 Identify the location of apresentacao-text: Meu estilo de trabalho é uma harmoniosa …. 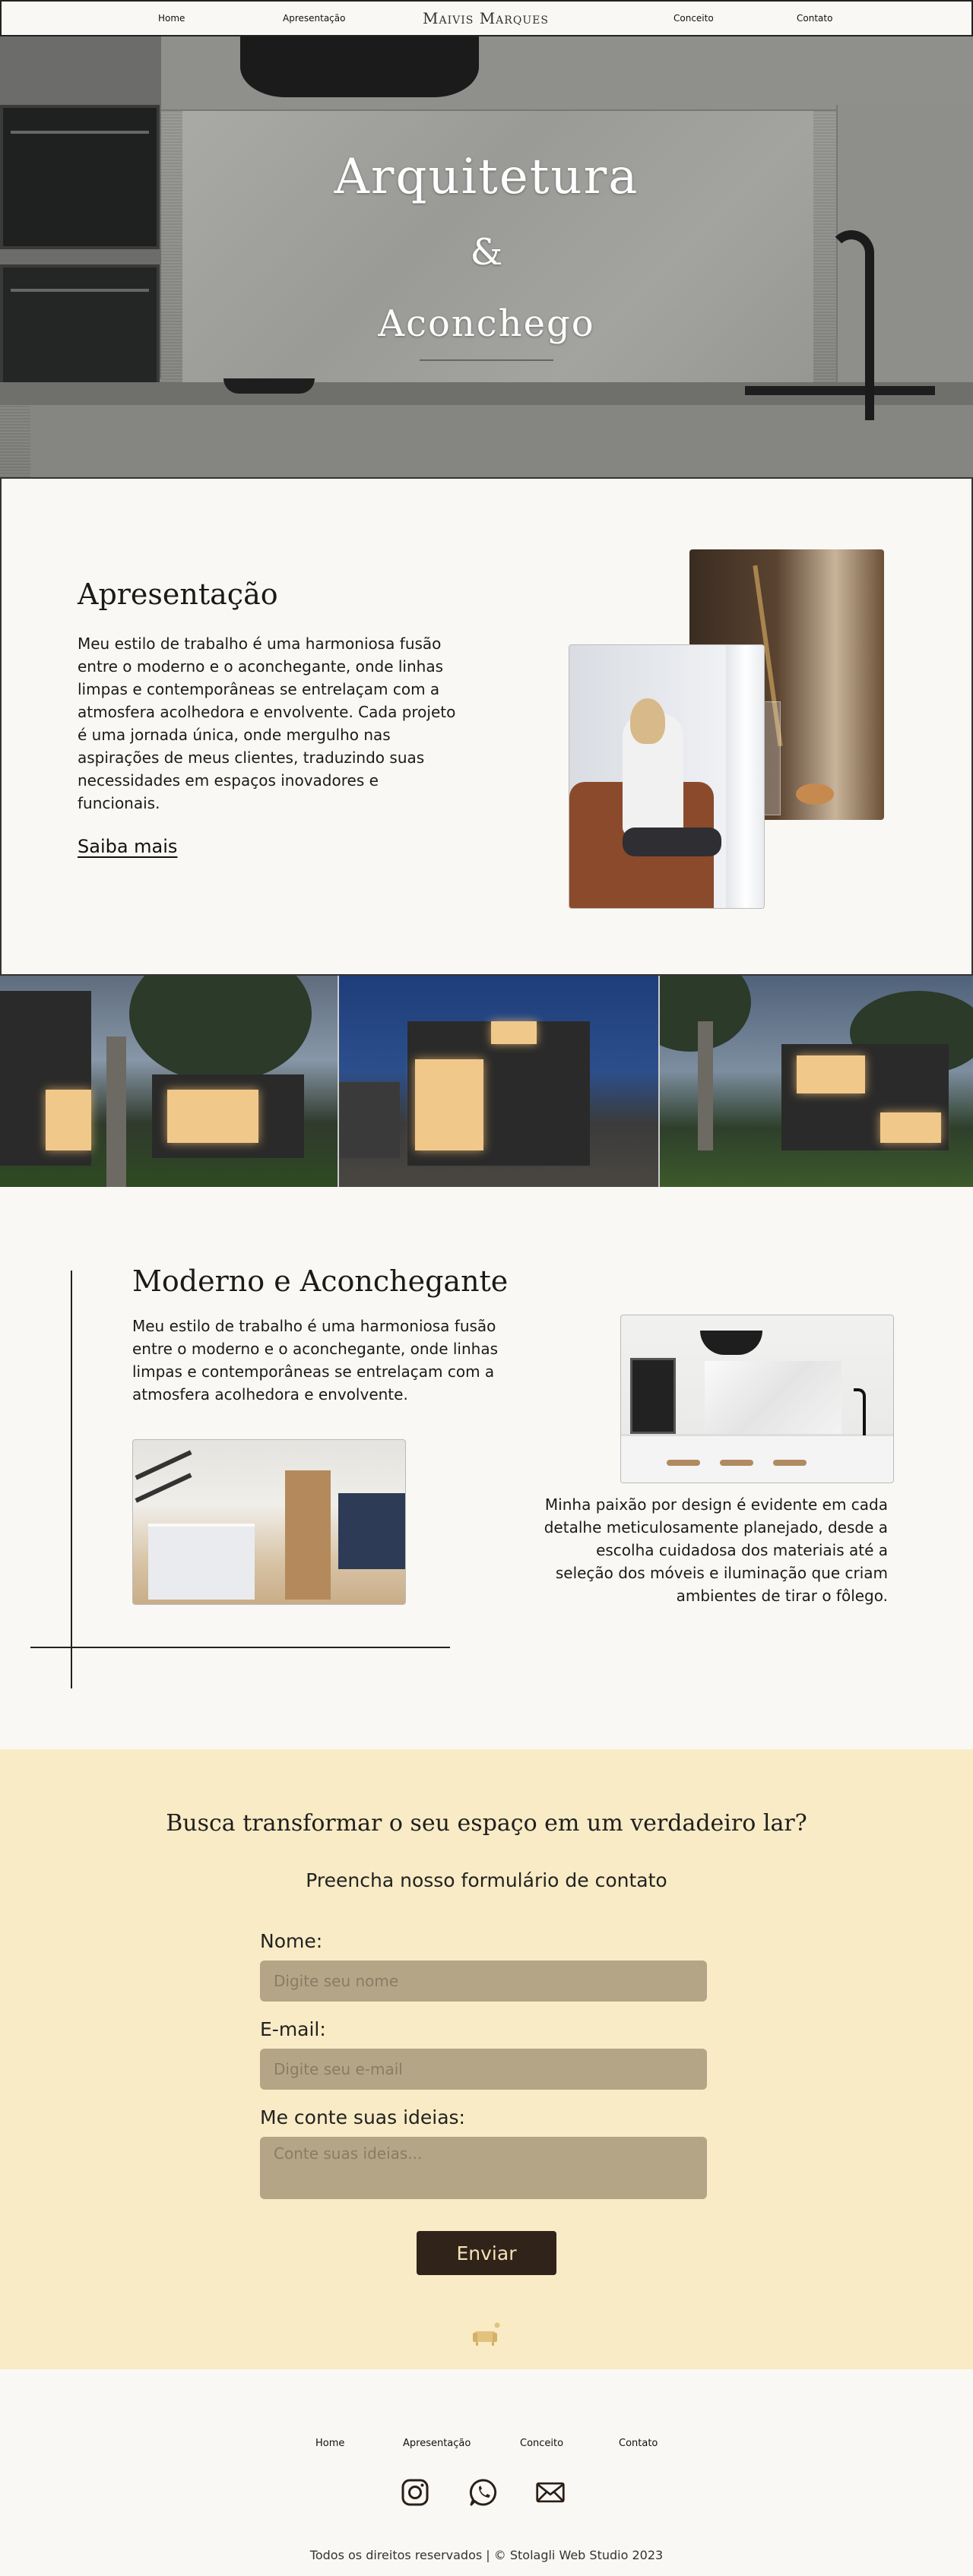
(267, 723).